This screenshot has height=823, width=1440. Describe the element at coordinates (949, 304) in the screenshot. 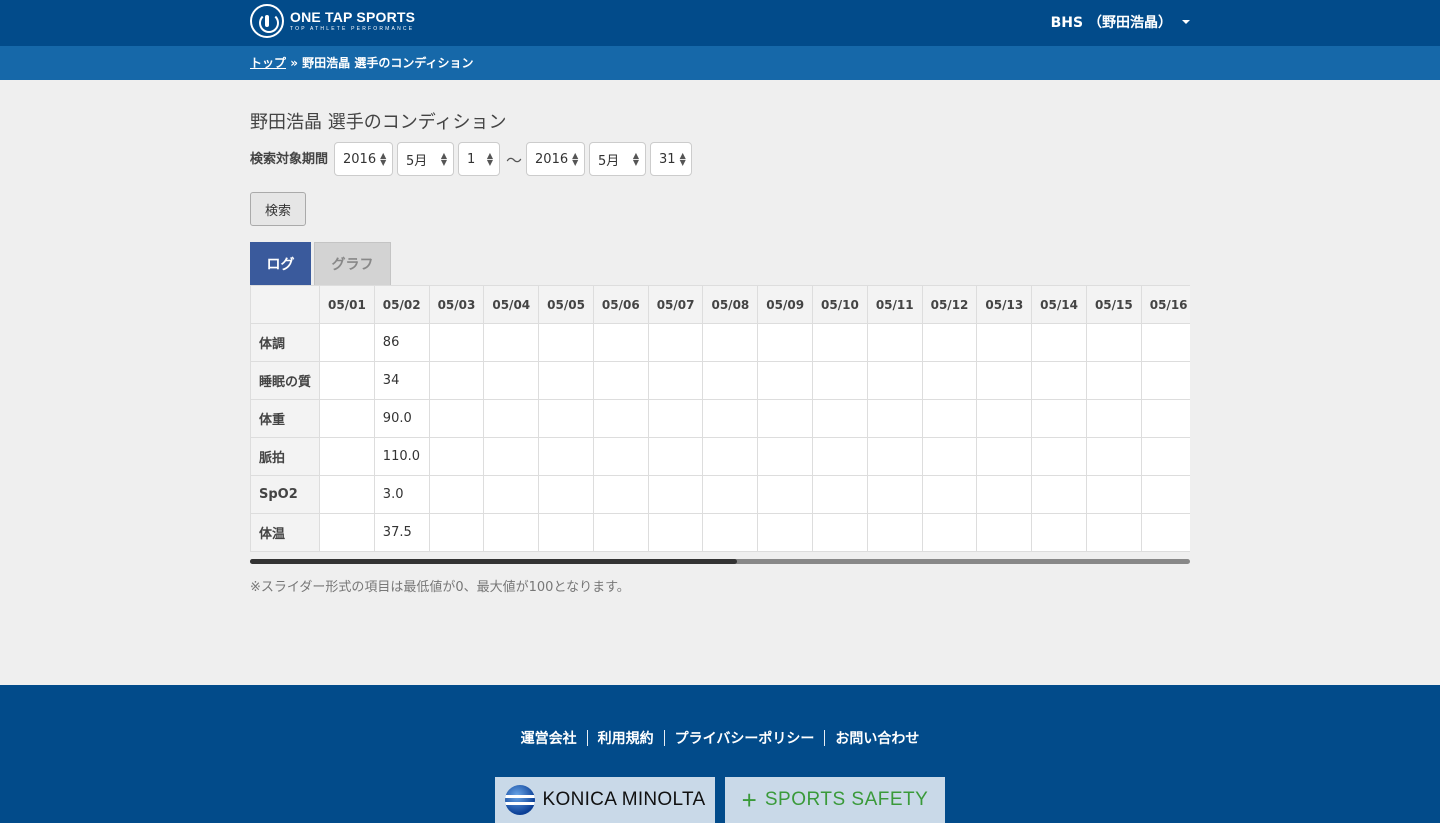

I see `table-column-header: 05/12` at that location.